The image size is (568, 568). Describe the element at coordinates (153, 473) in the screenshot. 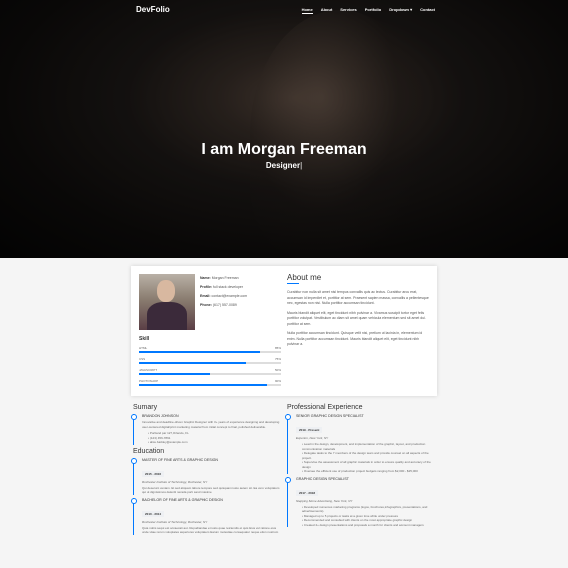

I see `education-date: 2015 - 2016` at that location.